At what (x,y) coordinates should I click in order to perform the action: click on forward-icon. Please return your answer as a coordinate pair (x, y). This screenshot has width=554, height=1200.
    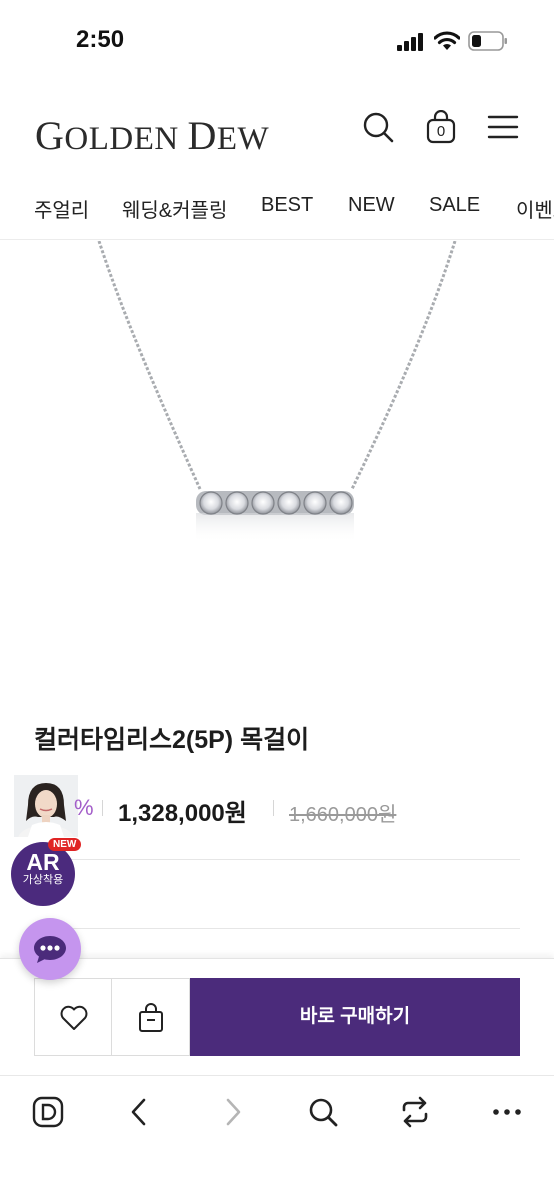
    Looking at the image, I should click on (232, 1112).